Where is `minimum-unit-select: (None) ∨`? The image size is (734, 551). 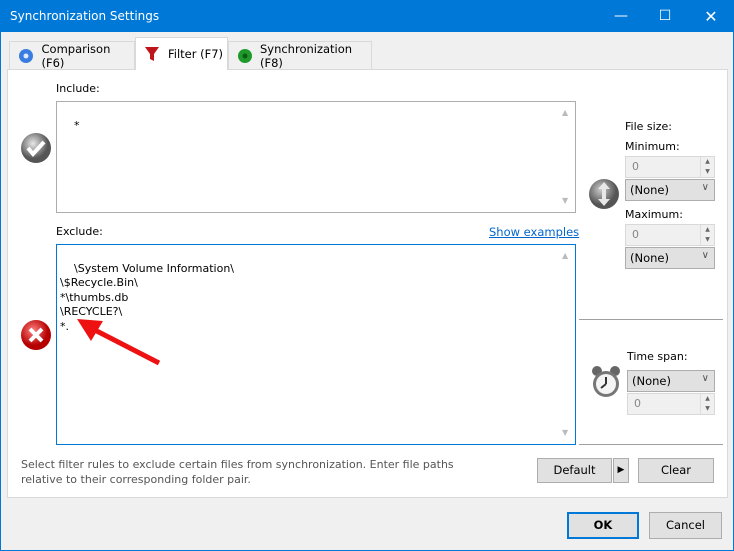
minimum-unit-select: (None) ∨ is located at coordinates (670, 190).